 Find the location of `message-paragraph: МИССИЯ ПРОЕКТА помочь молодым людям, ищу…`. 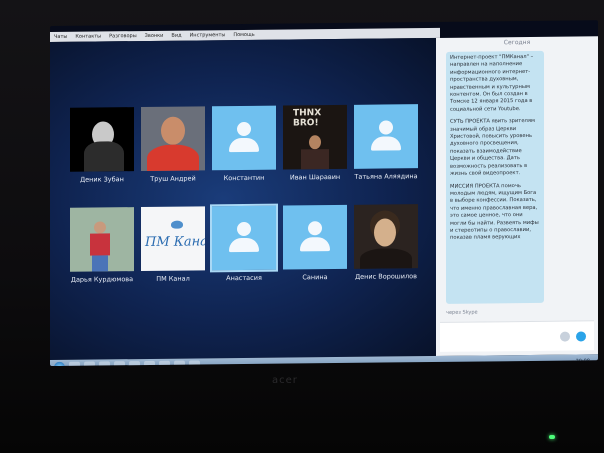

message-paragraph: МИССИЯ ПРОЕКТА помочь молодым людям, ищу… is located at coordinates (494, 212).